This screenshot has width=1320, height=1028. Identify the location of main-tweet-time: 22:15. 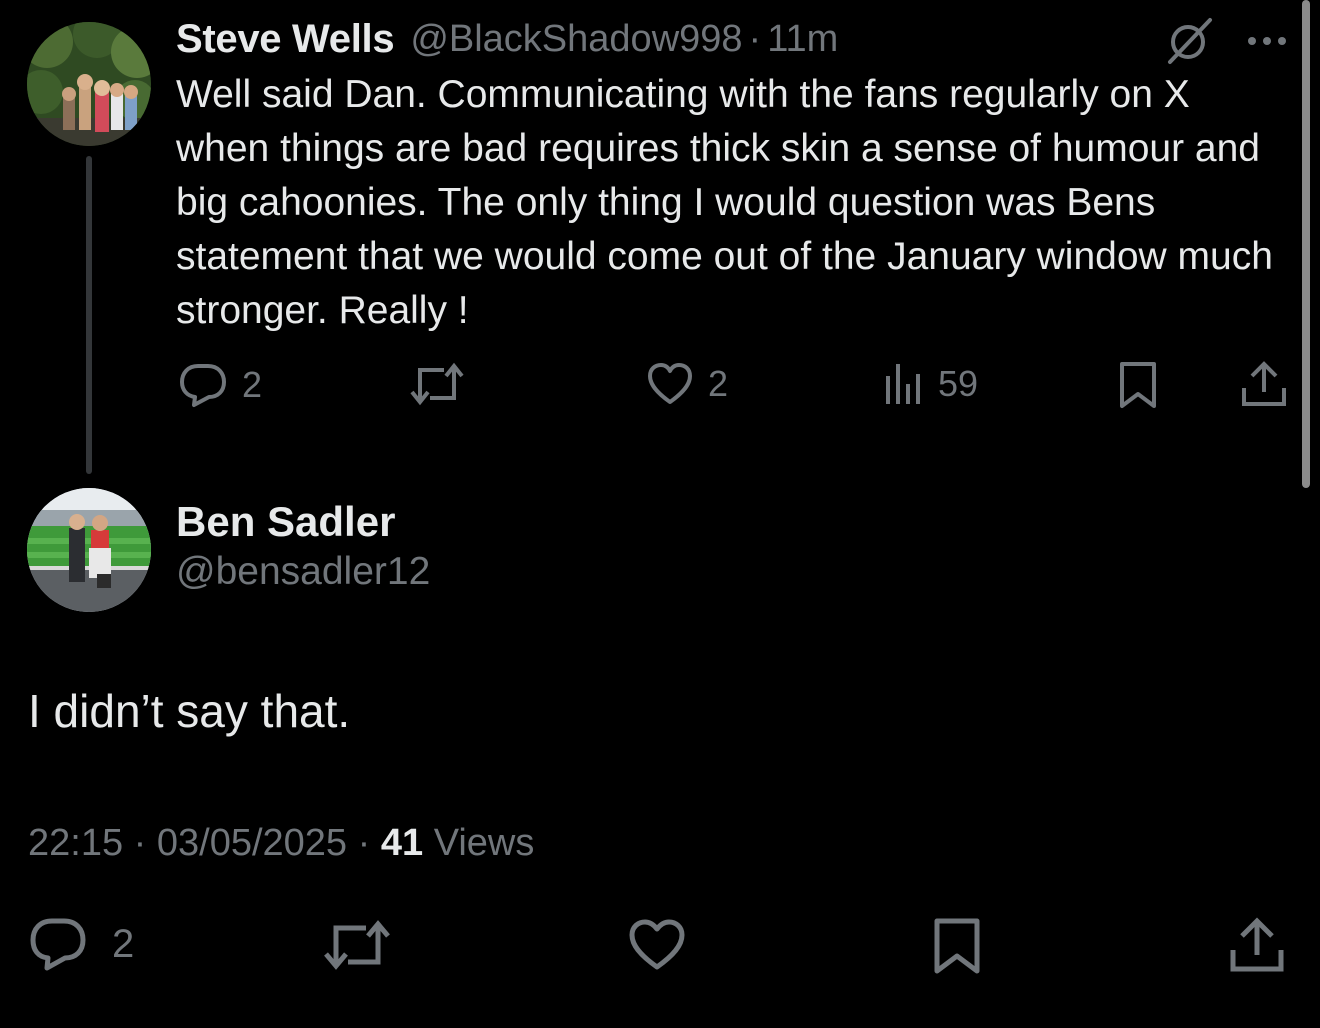
(75, 843).